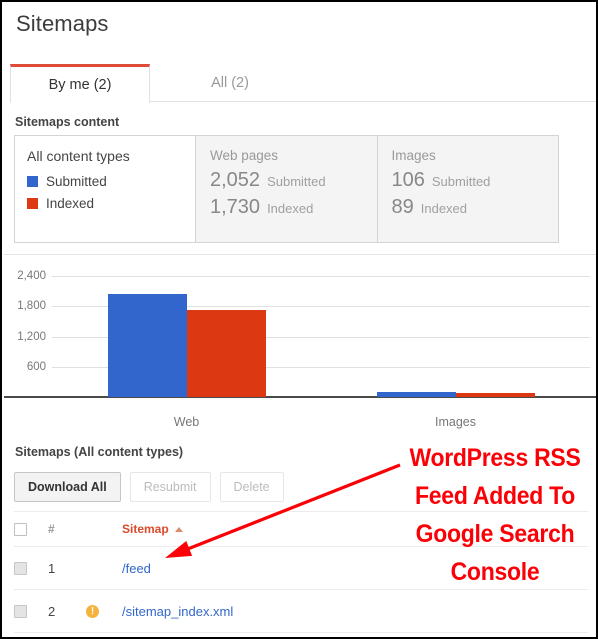 Image resolution: width=598 pixels, height=639 pixels. I want to click on delete-button-label: Delete, so click(251, 487).